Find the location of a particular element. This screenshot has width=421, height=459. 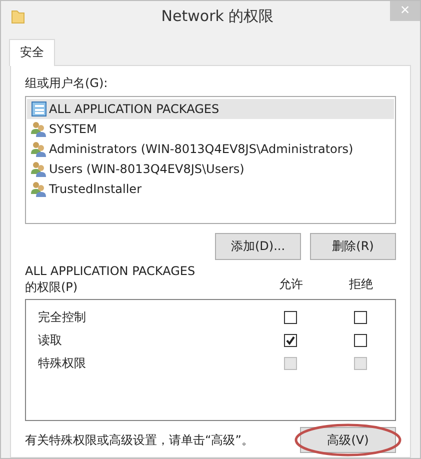

folder-icon is located at coordinates (18, 16).